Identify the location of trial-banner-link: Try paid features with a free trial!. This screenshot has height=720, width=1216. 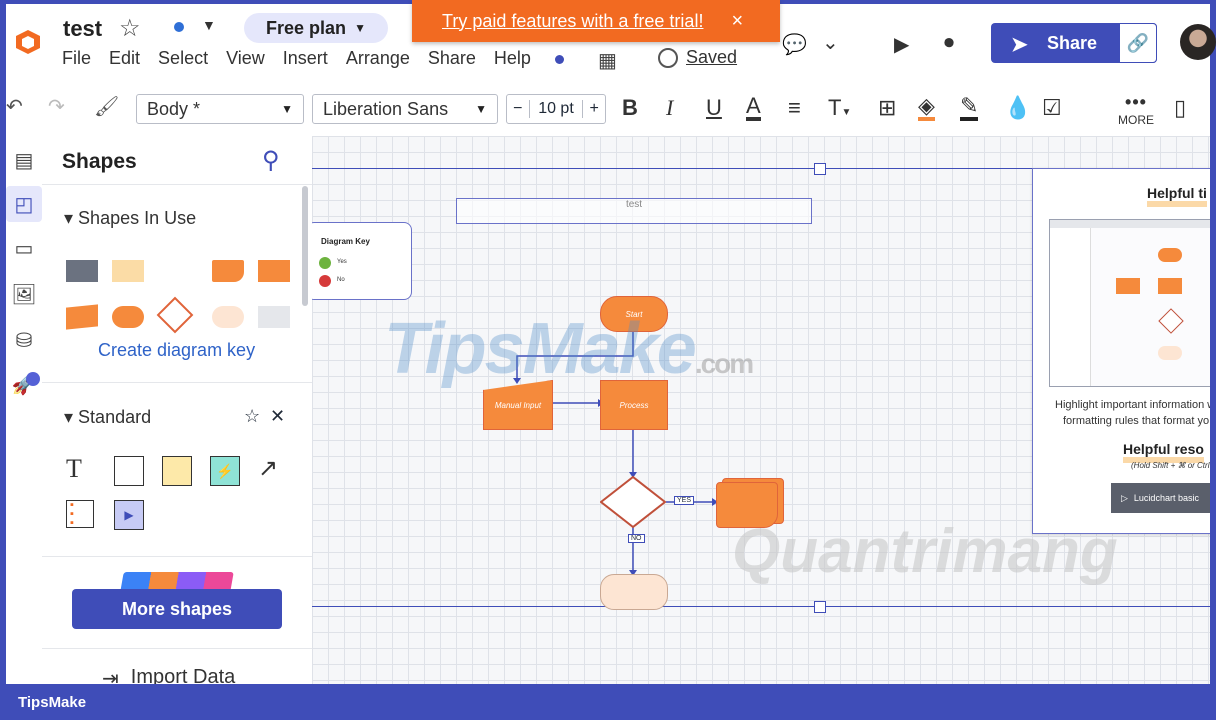
(572, 21).